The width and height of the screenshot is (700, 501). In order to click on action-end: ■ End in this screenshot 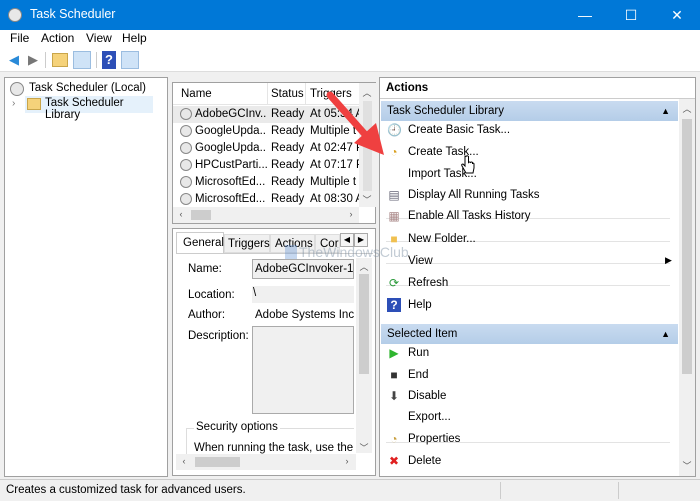, I will do `click(529, 376)`.